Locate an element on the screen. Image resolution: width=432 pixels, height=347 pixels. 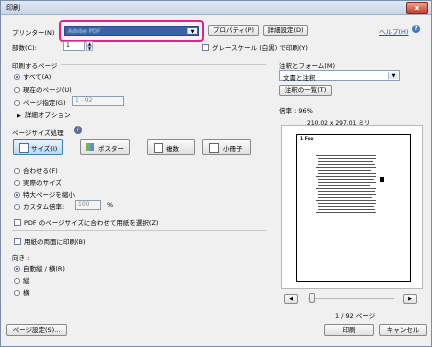
printer-select-value: Adobe PDF is located at coordinates (84, 31).